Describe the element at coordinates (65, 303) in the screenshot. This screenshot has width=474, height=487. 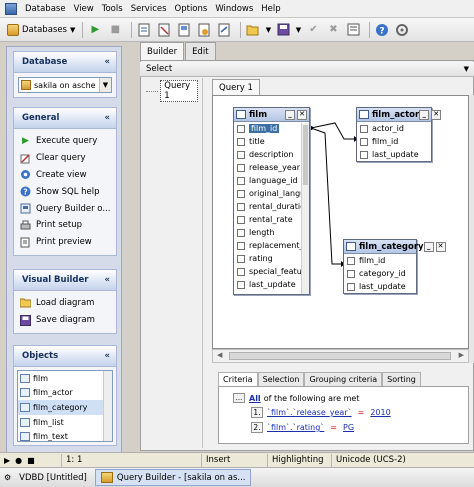
I see `load-diagram-item: Load diagram` at that location.